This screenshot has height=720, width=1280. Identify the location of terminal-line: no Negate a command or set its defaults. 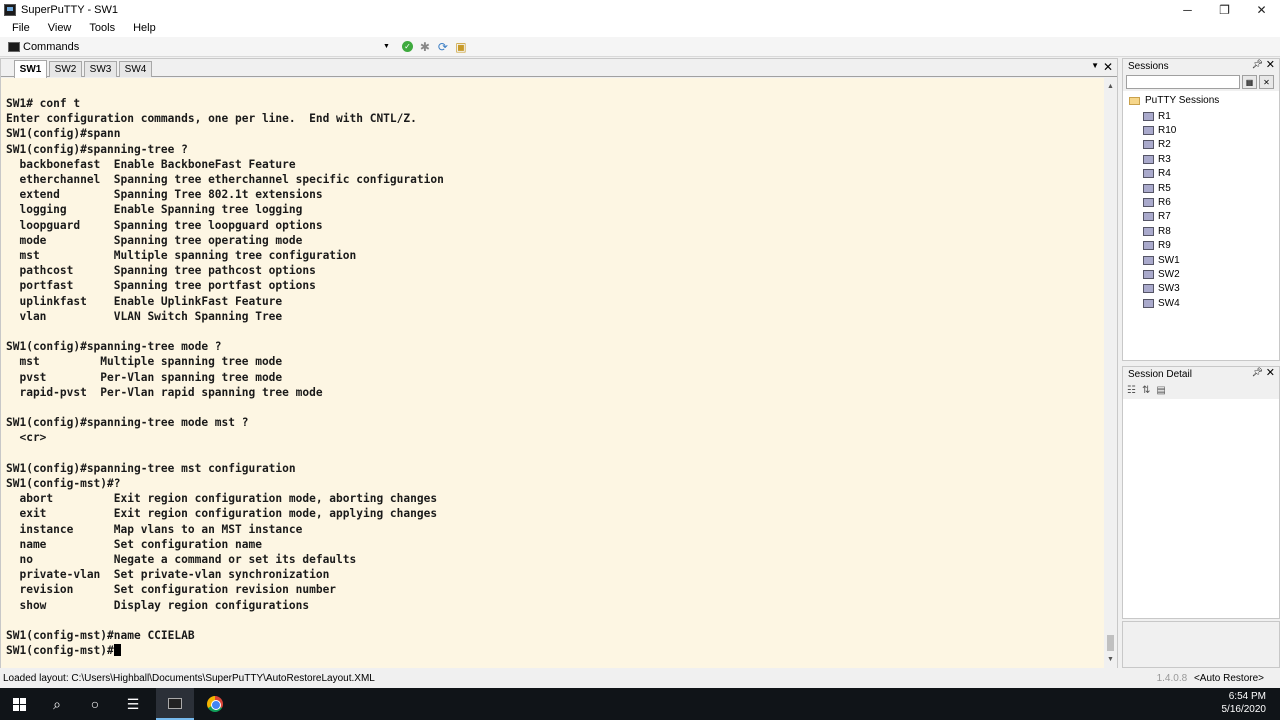
(181, 559).